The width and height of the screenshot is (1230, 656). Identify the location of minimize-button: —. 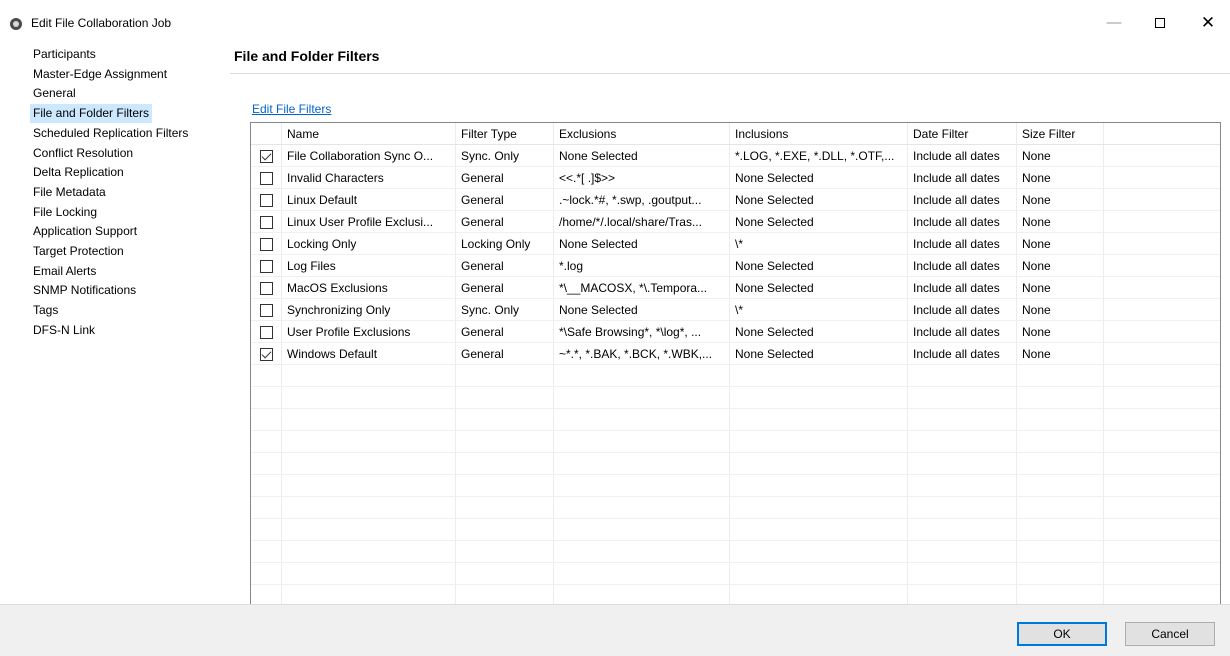
(1114, 23).